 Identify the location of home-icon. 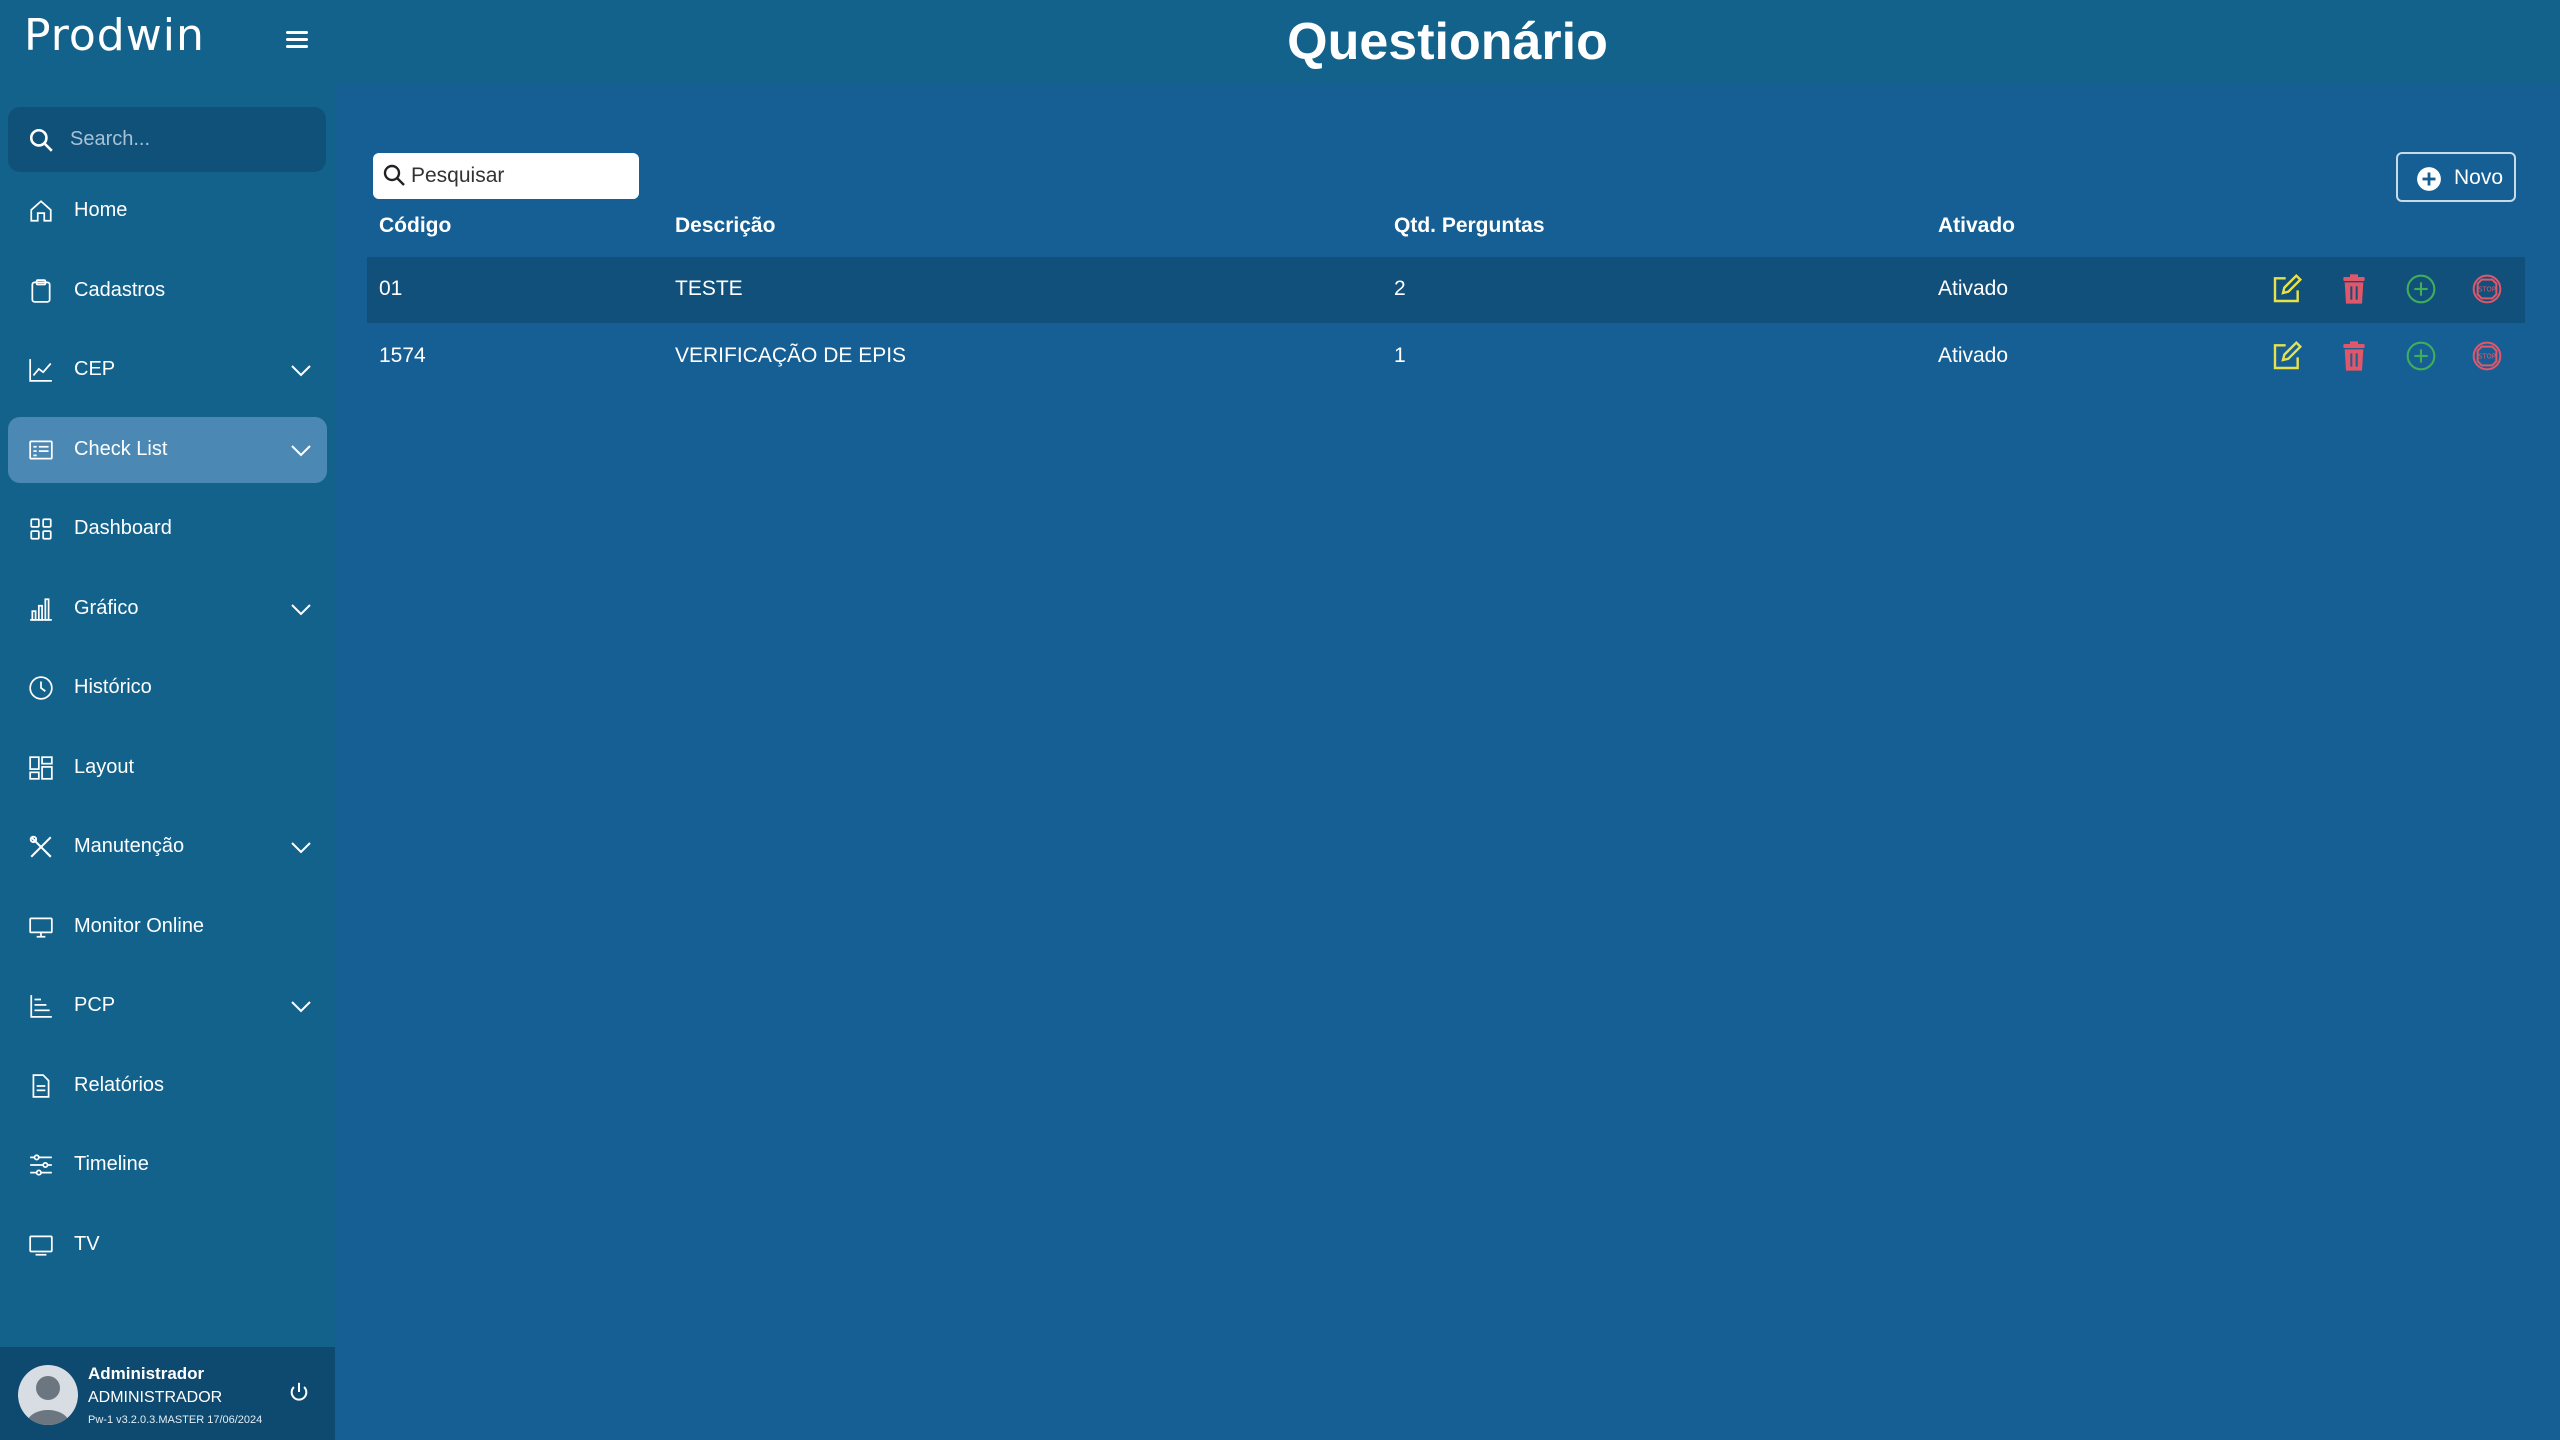
(41, 211).